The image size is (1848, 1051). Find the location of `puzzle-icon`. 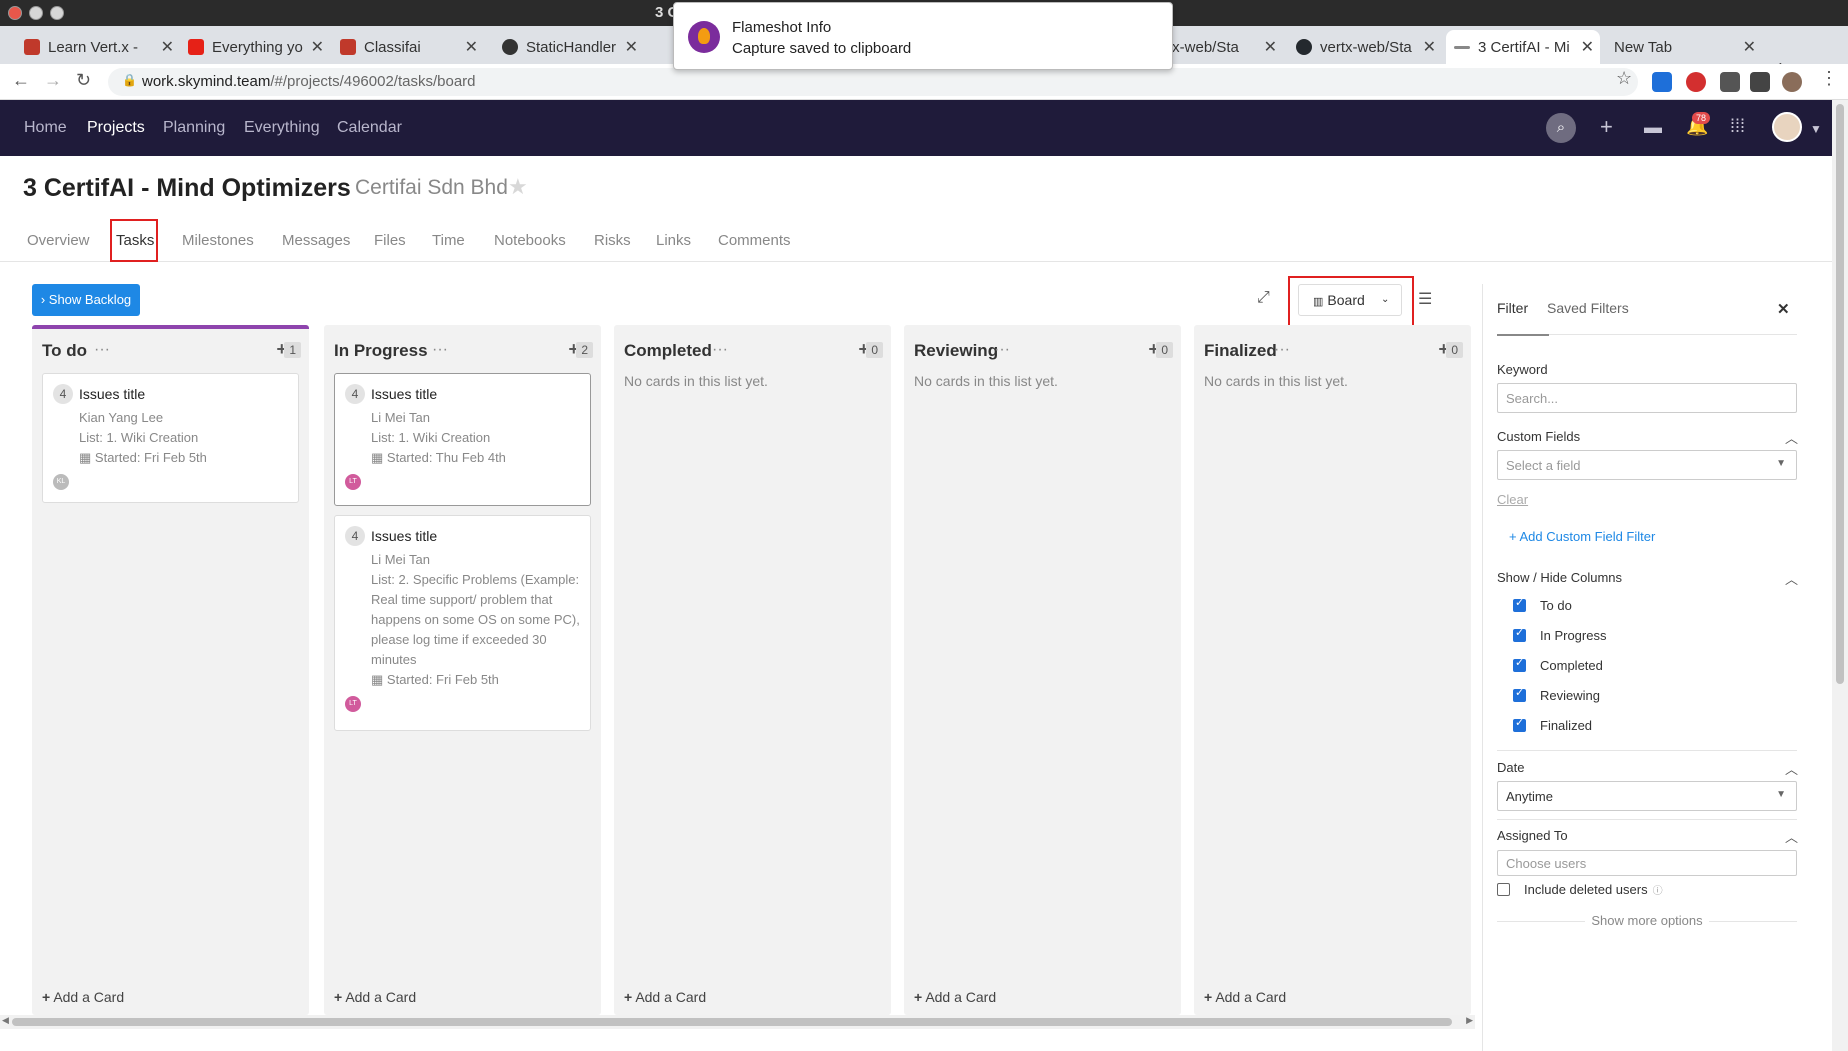

puzzle-icon is located at coordinates (1730, 82).